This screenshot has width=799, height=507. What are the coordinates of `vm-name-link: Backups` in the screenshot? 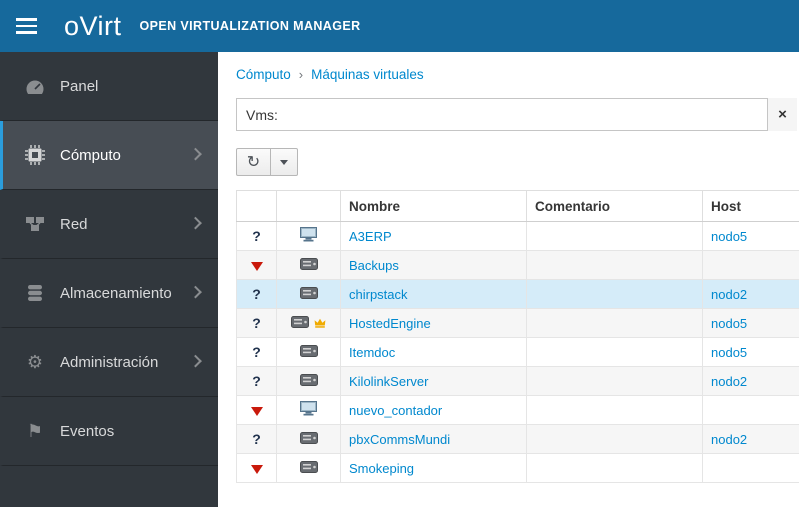 It's located at (374, 265).